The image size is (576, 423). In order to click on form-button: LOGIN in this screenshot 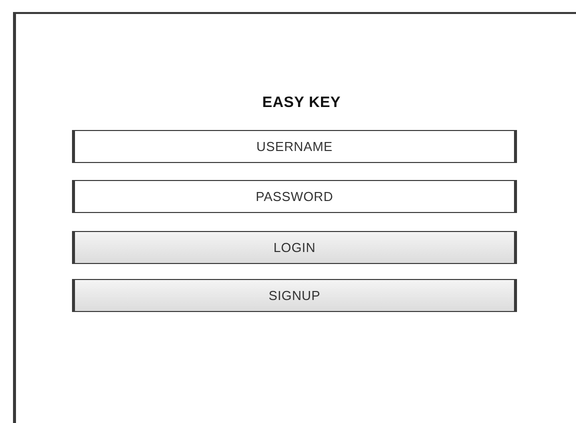, I will do `click(294, 247)`.